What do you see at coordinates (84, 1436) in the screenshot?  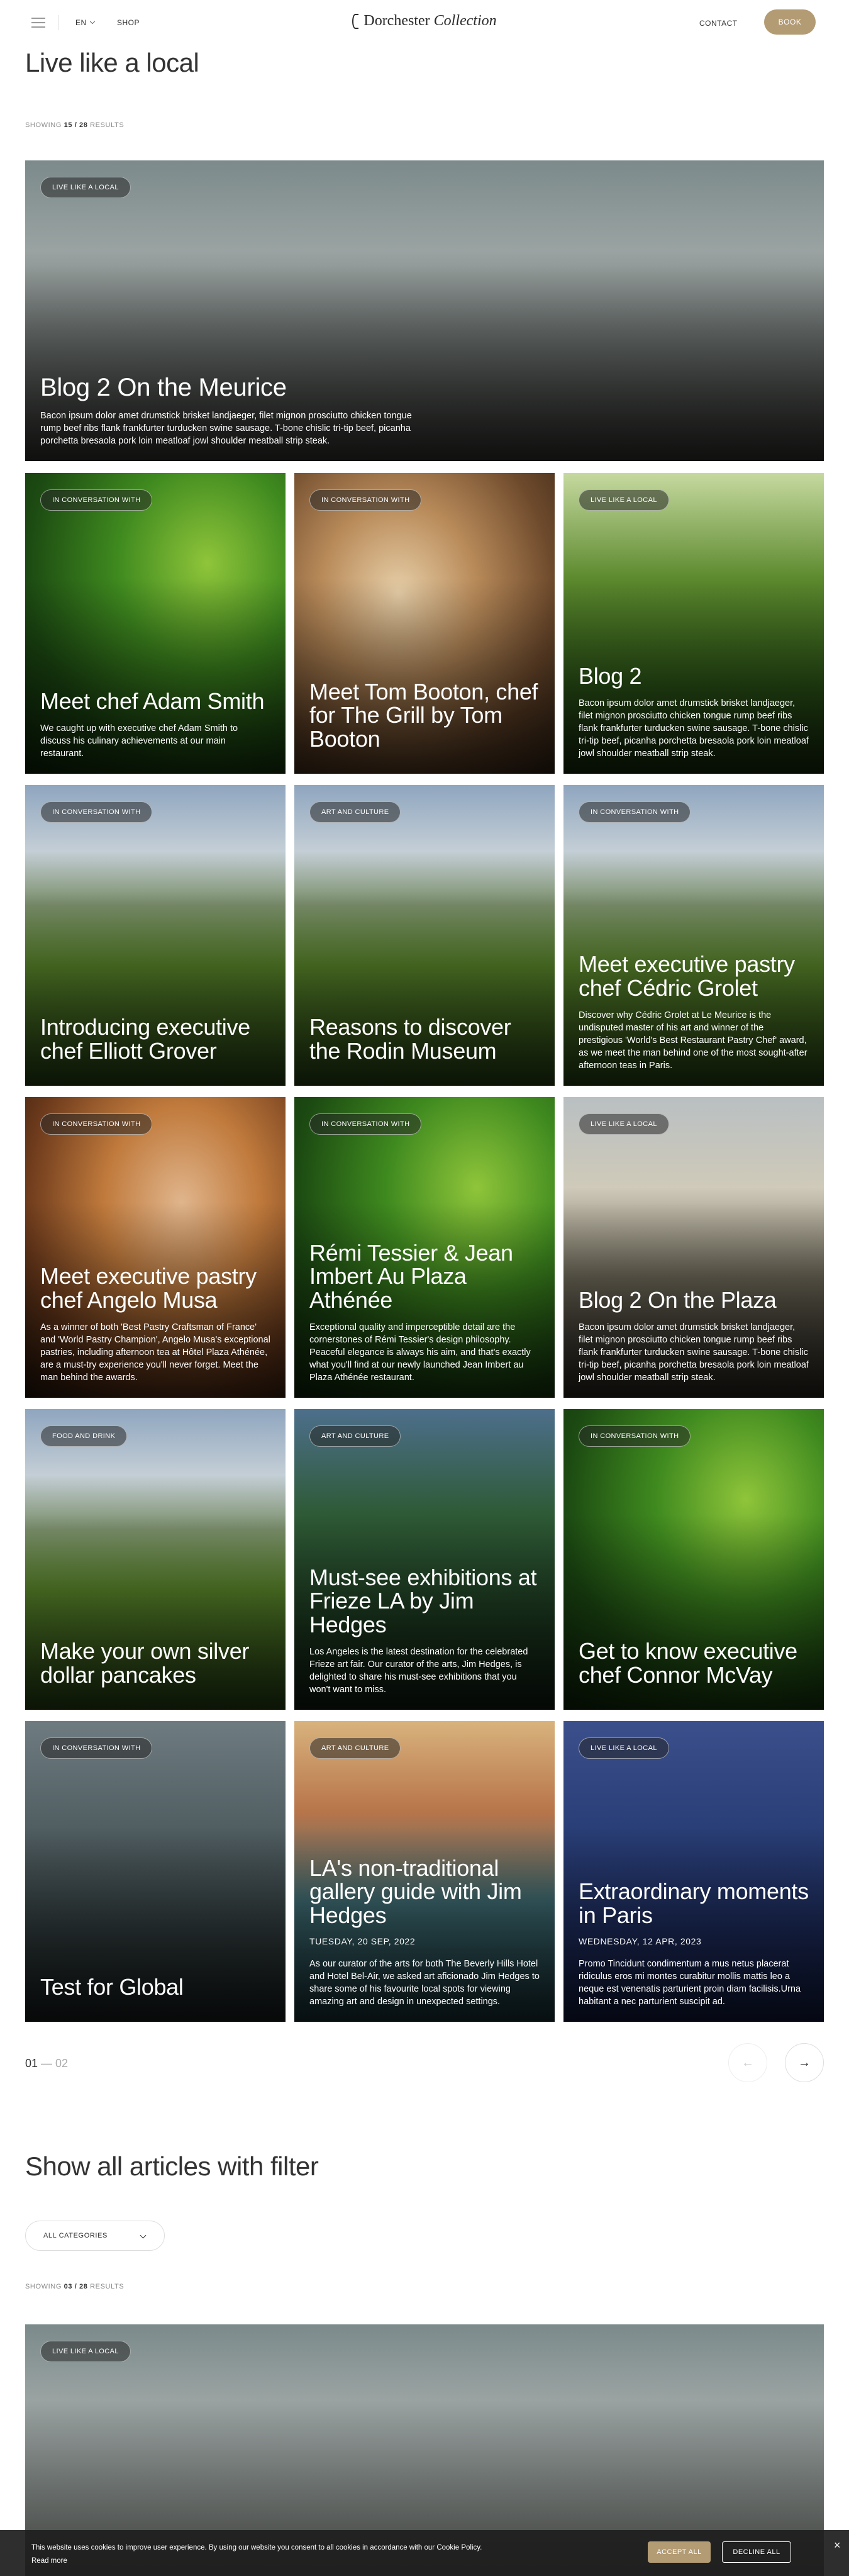 I see `category-tag: FOOD AND DRINK` at bounding box center [84, 1436].